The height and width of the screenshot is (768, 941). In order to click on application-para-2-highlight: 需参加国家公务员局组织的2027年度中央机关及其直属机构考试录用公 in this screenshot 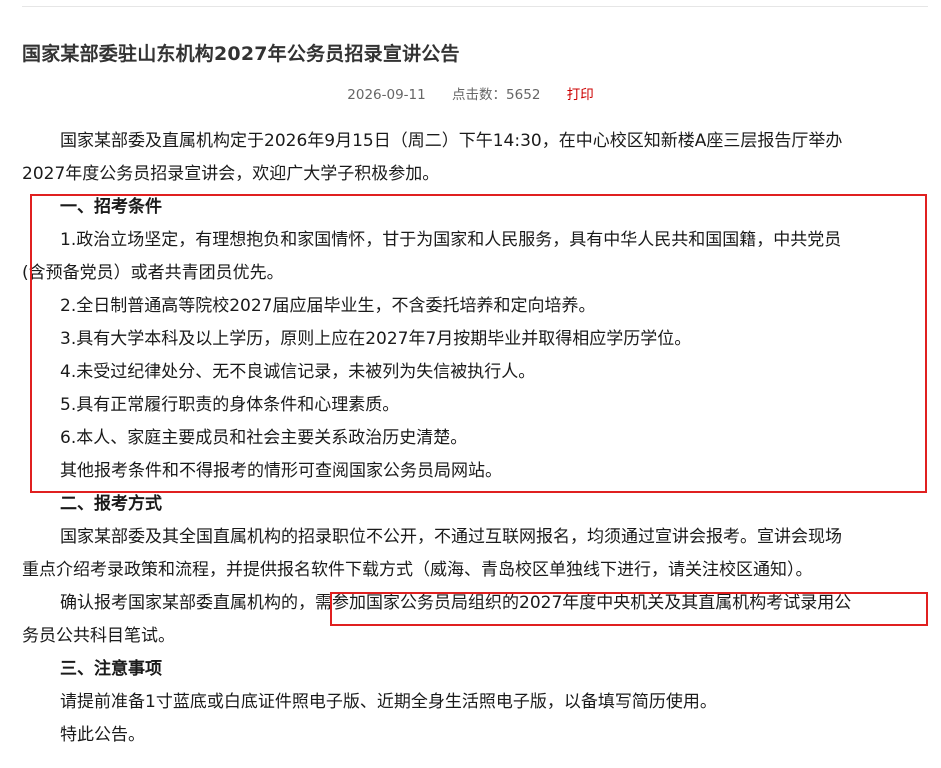, I will do `click(583, 603)`.